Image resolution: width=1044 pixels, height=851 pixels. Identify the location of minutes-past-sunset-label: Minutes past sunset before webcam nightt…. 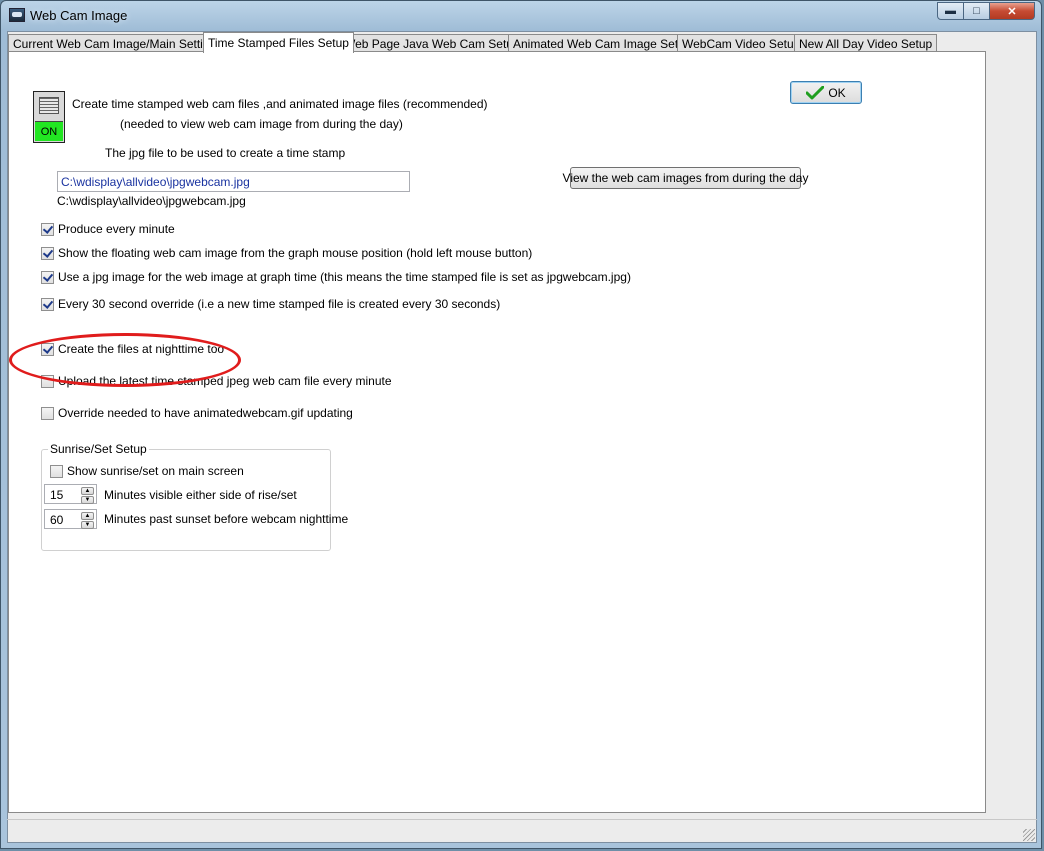
(226, 519).